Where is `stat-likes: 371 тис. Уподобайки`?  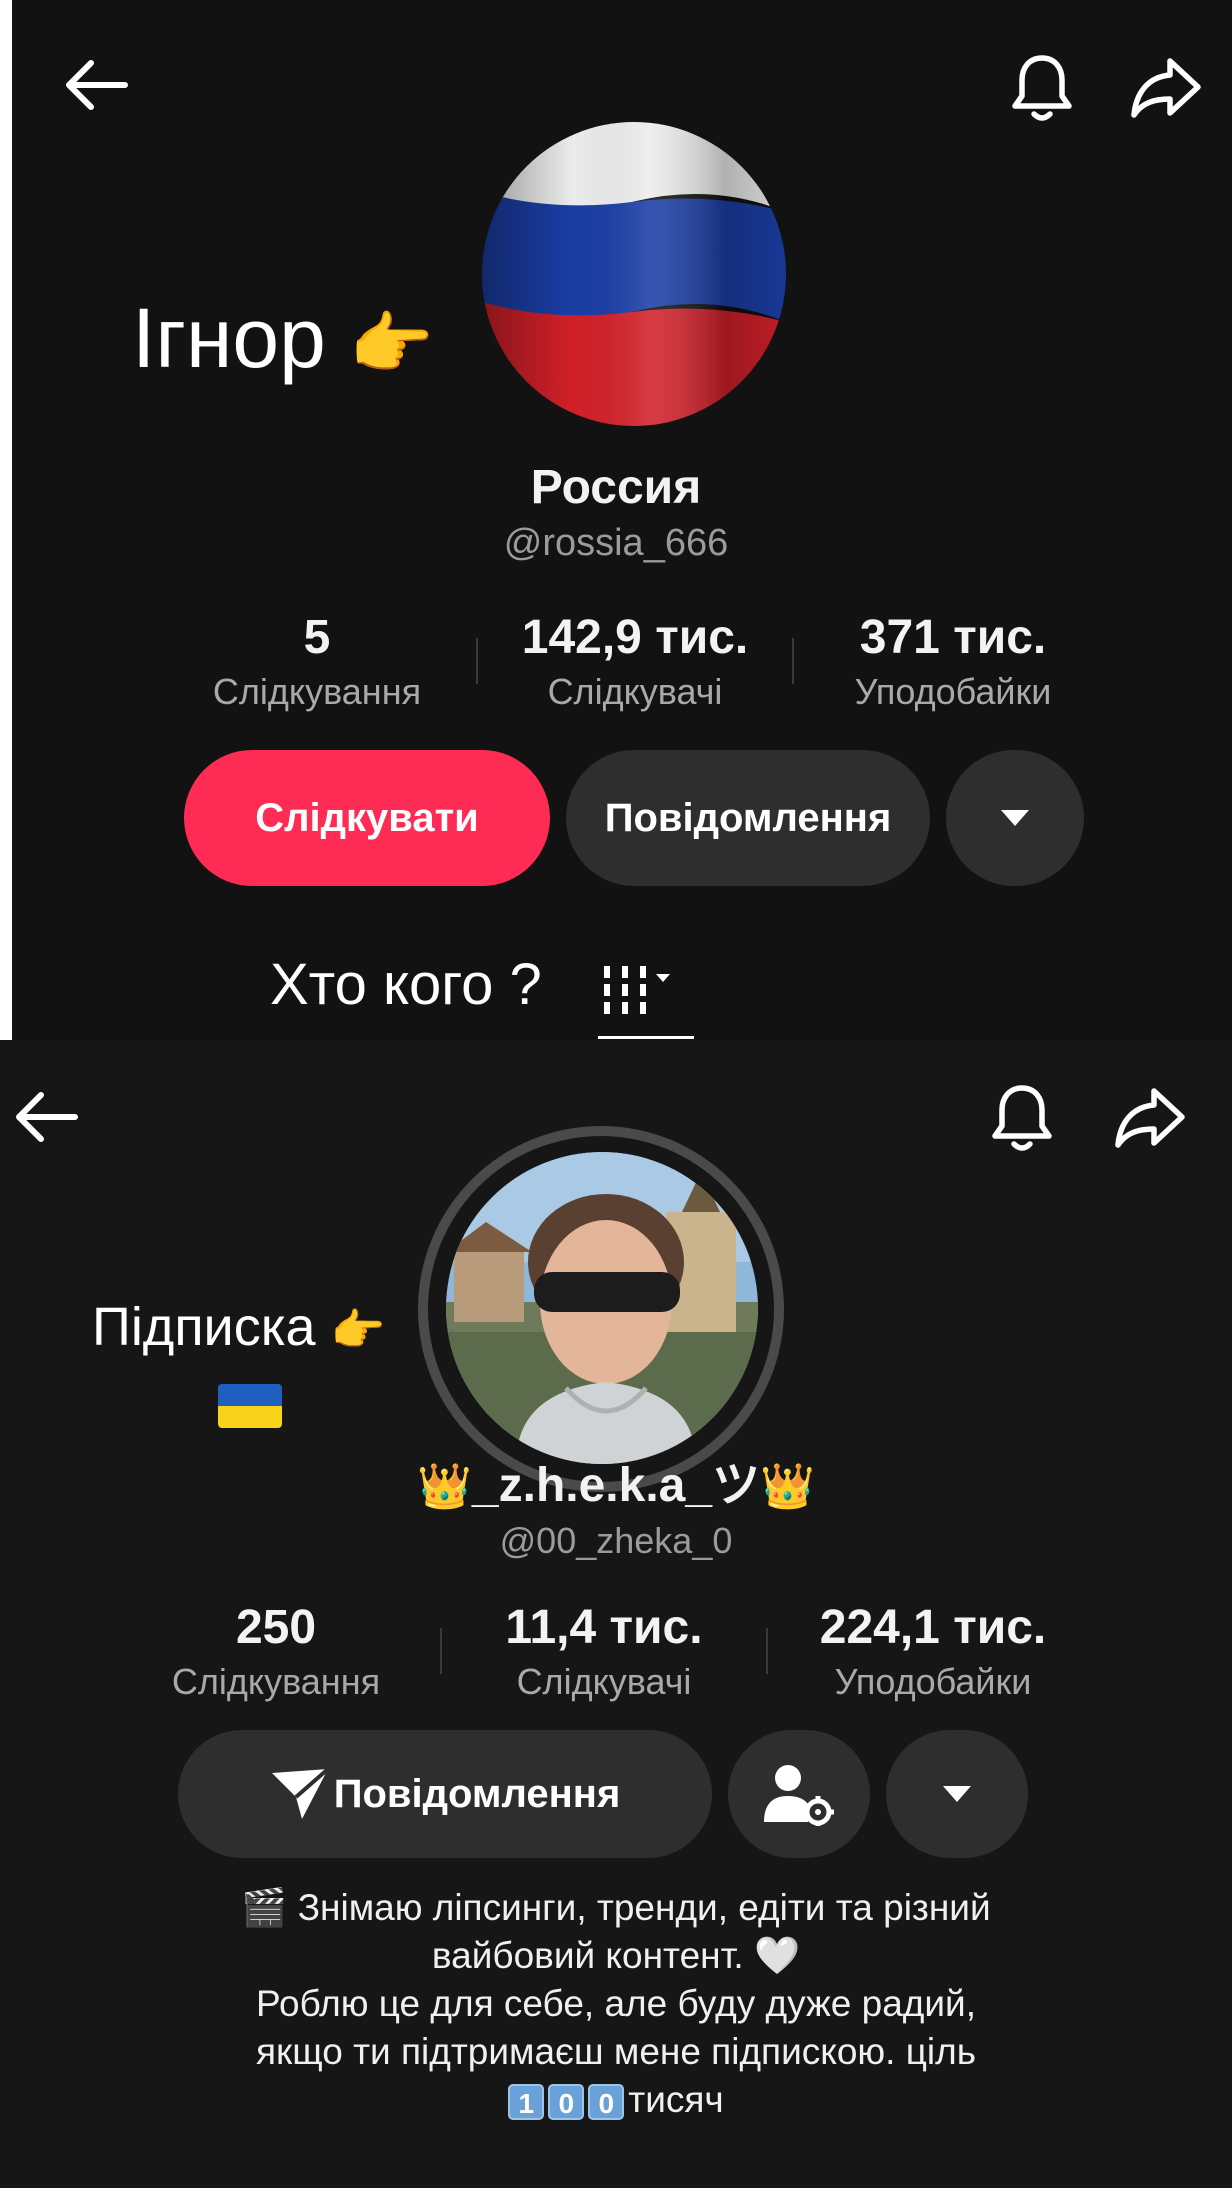 stat-likes: 371 тис. Уподобайки is located at coordinates (953, 661).